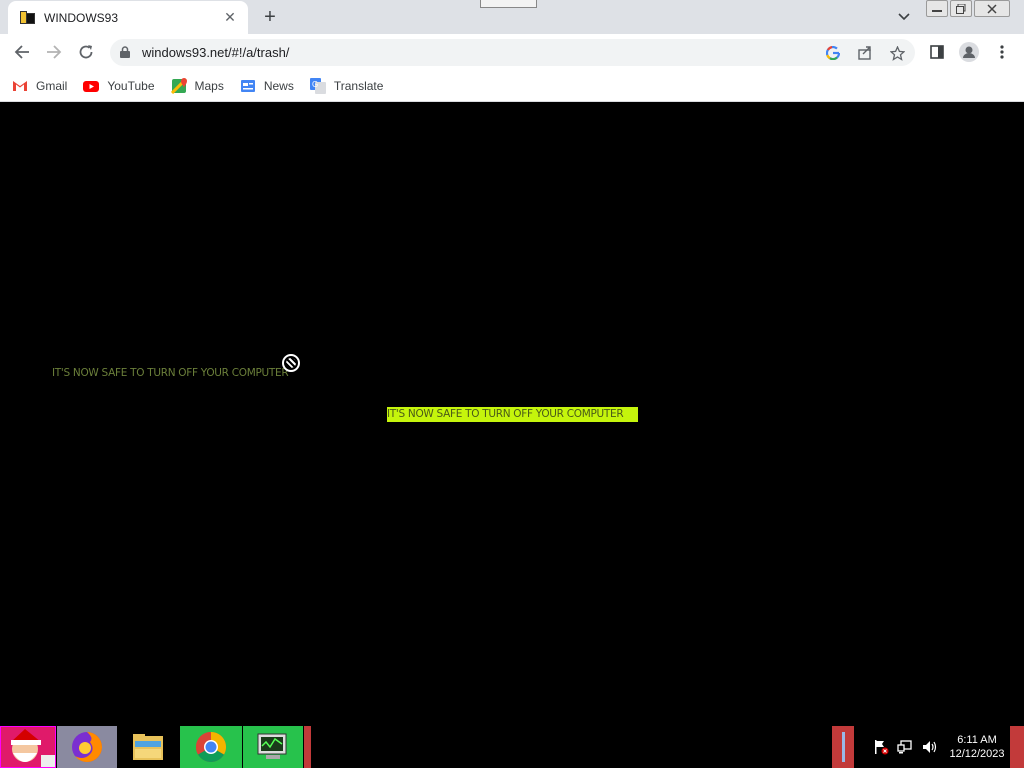 The width and height of the screenshot is (1024, 768). I want to click on new-tab-button: +, so click(270, 17).